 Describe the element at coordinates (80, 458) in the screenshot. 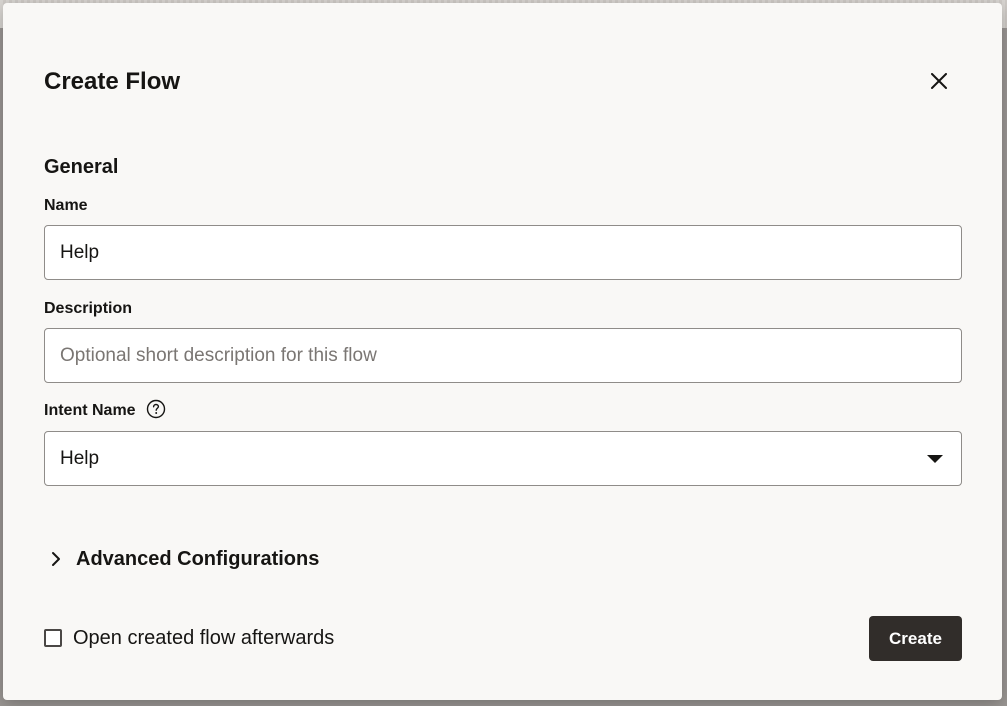

I see `intent-name-selected-value: Help` at that location.